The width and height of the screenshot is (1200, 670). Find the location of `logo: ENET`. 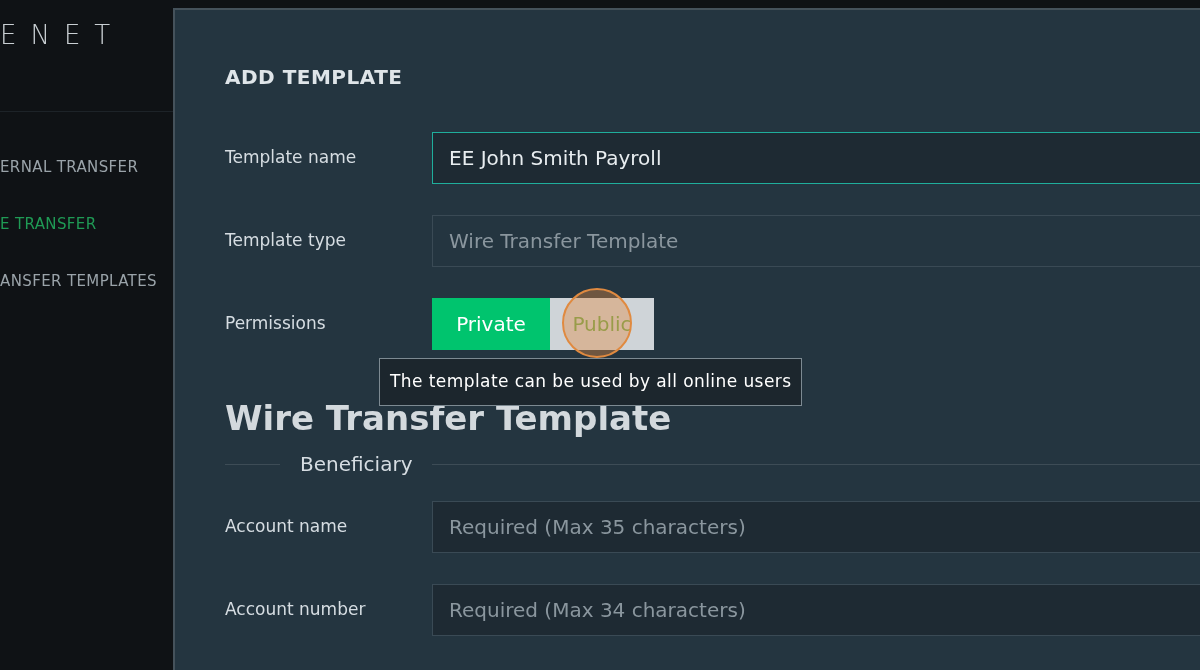

logo: ENET is located at coordinates (62, 35).